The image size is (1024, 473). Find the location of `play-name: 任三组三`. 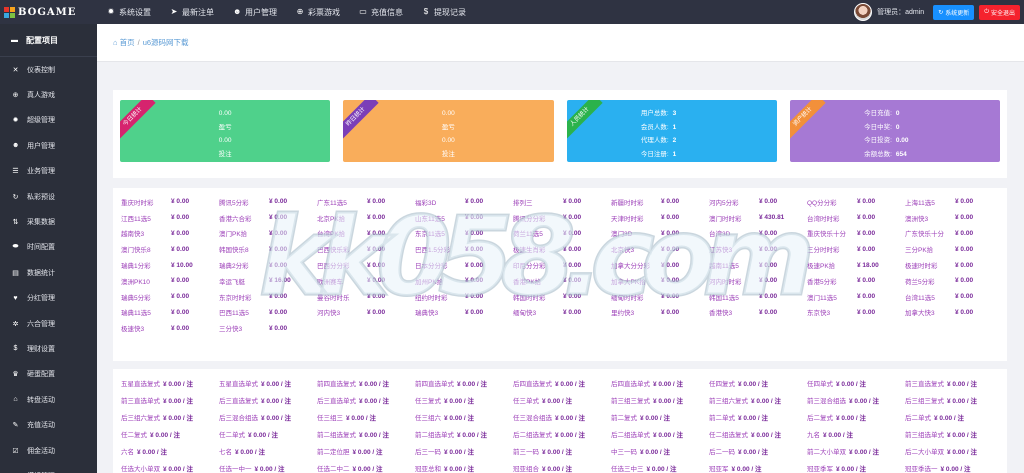

play-name: 任三组三 is located at coordinates (330, 417).